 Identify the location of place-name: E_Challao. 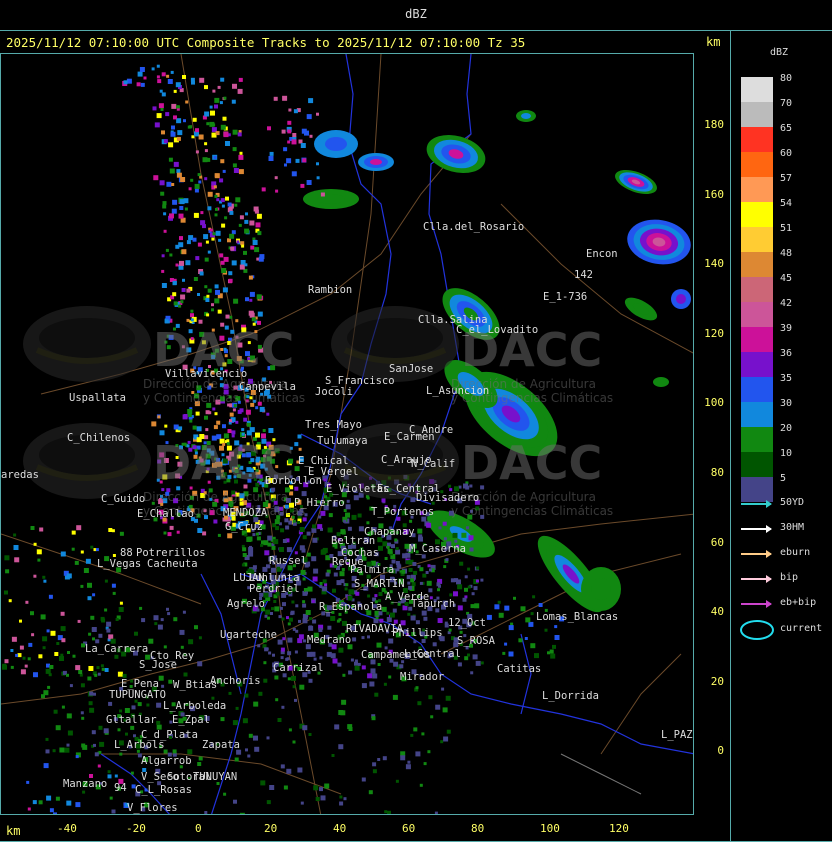
(165, 514).